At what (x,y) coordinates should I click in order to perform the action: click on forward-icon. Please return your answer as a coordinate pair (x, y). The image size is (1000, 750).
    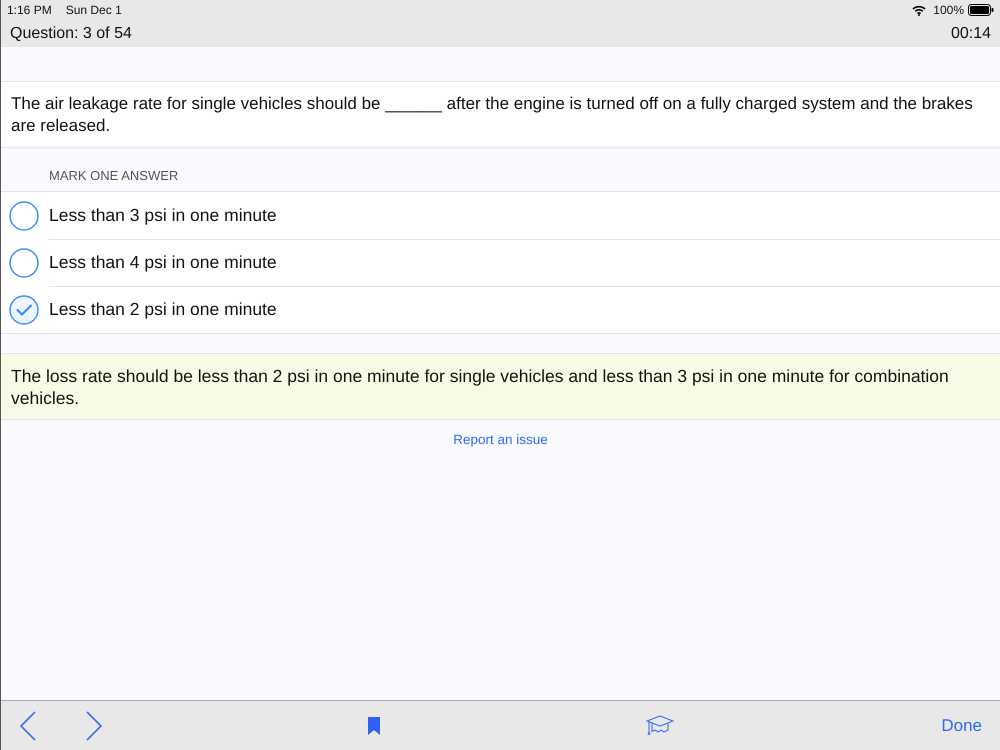
    Looking at the image, I should click on (94, 725).